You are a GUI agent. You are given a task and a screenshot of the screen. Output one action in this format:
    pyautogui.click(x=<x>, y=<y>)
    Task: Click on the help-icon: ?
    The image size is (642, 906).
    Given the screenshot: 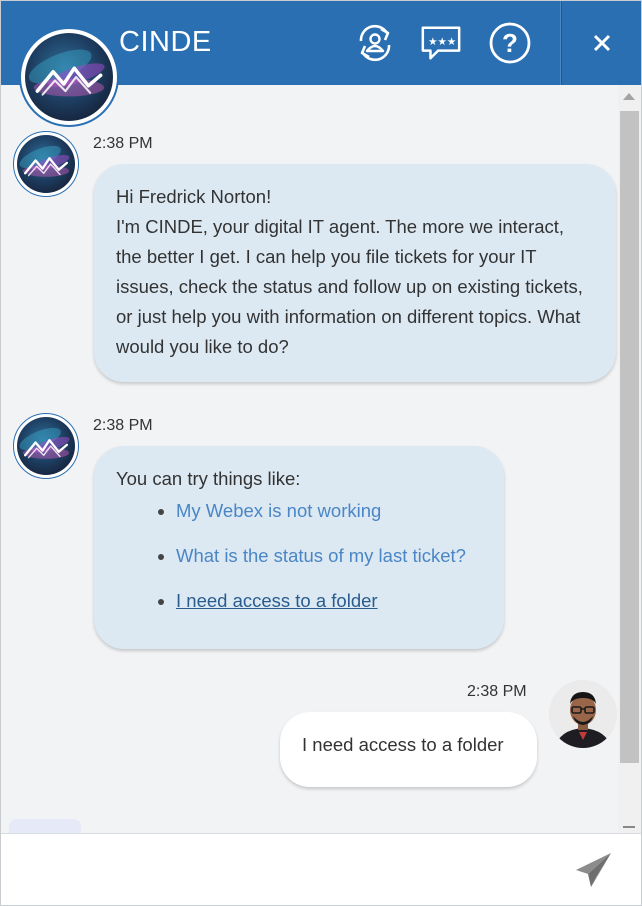 What is the action you would take?
    pyautogui.click(x=510, y=43)
    